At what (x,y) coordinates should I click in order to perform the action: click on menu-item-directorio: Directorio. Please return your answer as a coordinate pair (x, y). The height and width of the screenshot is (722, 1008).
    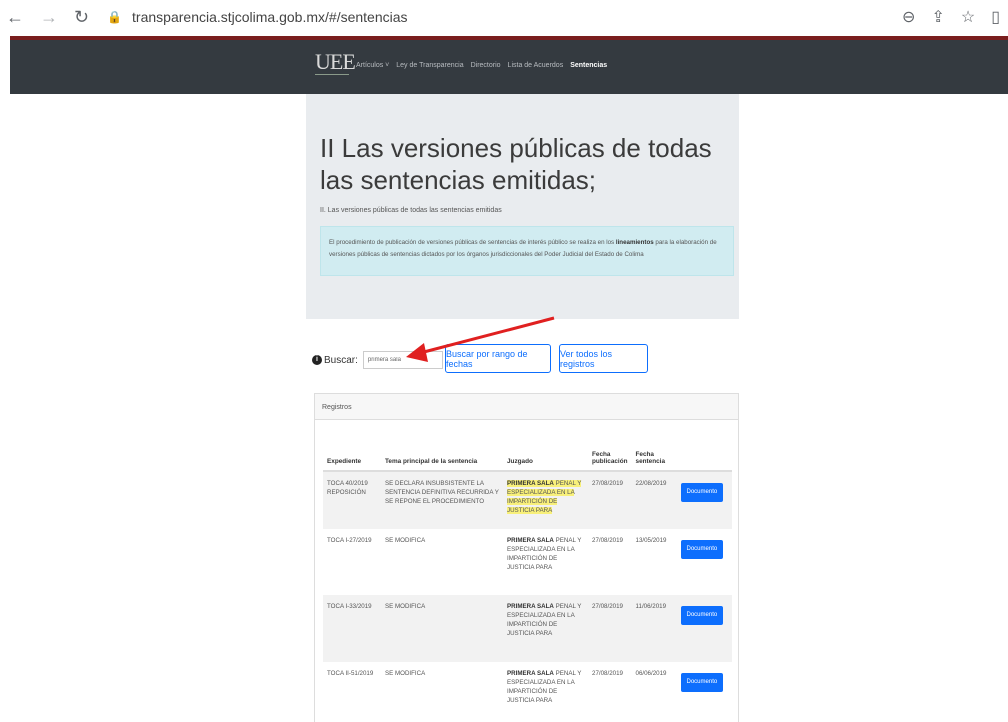
    Looking at the image, I should click on (486, 65).